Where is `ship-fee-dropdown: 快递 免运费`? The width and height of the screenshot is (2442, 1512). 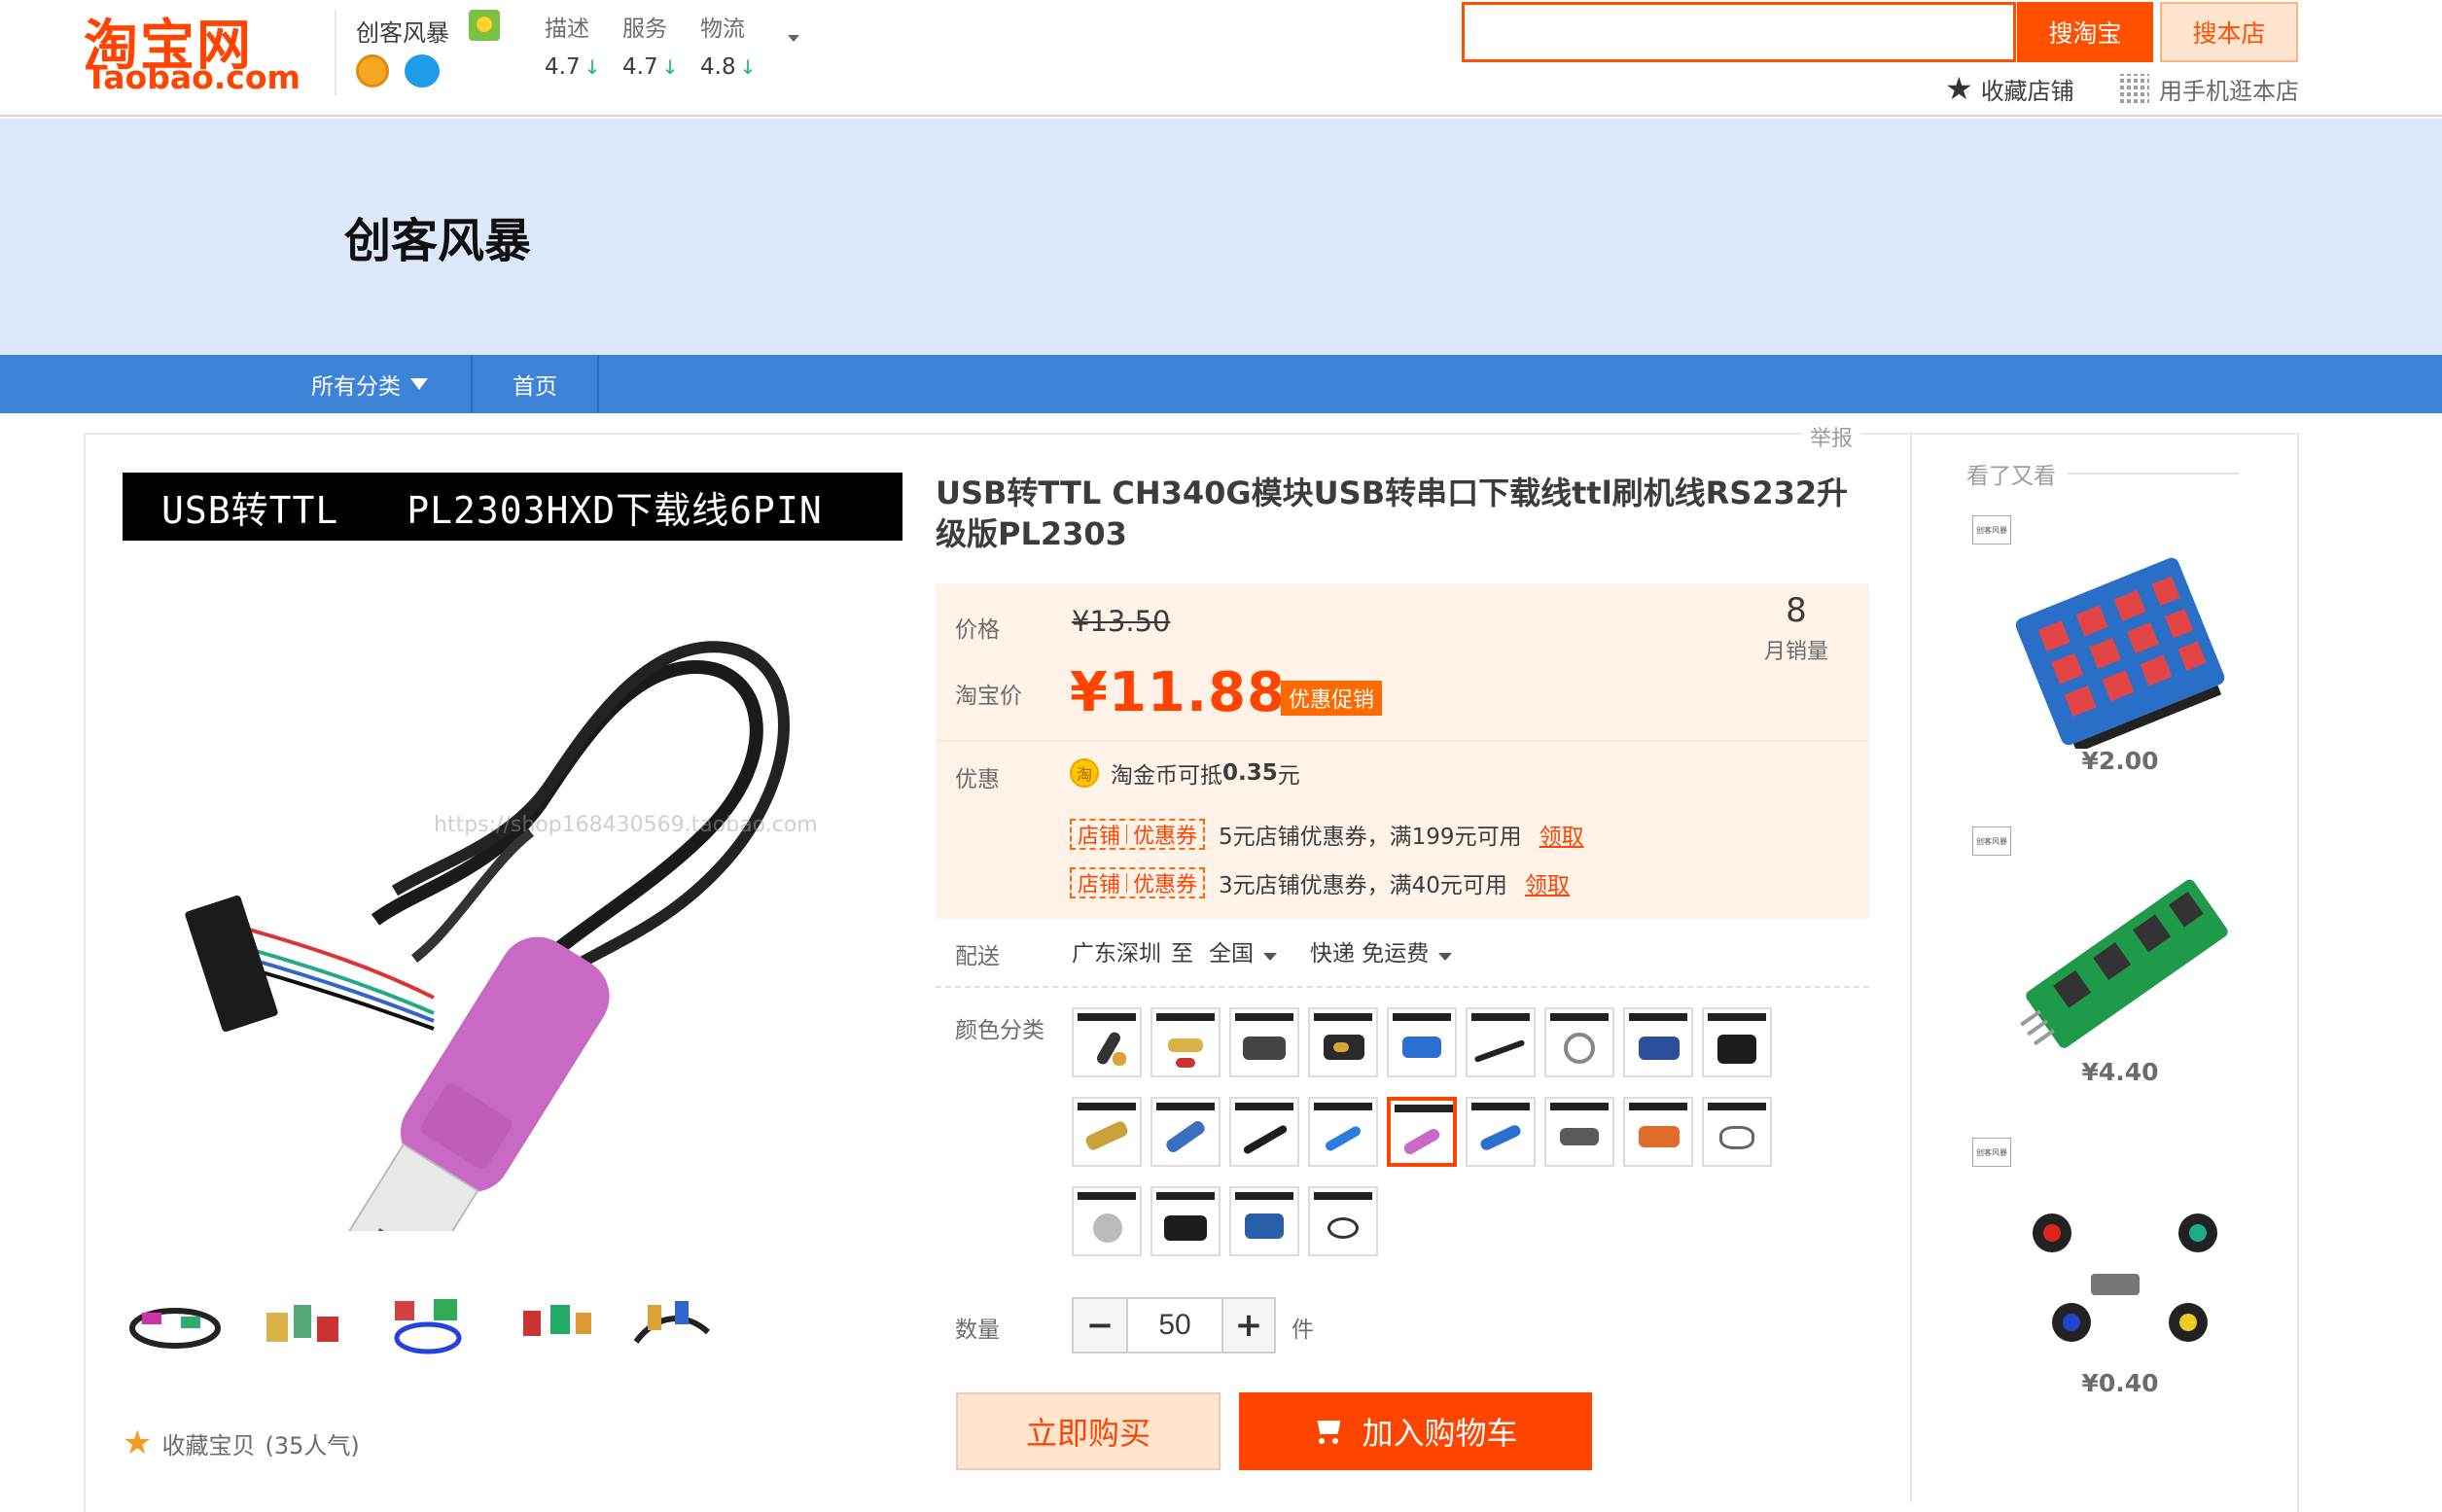 ship-fee-dropdown: 快递 免运费 is located at coordinates (1382, 950).